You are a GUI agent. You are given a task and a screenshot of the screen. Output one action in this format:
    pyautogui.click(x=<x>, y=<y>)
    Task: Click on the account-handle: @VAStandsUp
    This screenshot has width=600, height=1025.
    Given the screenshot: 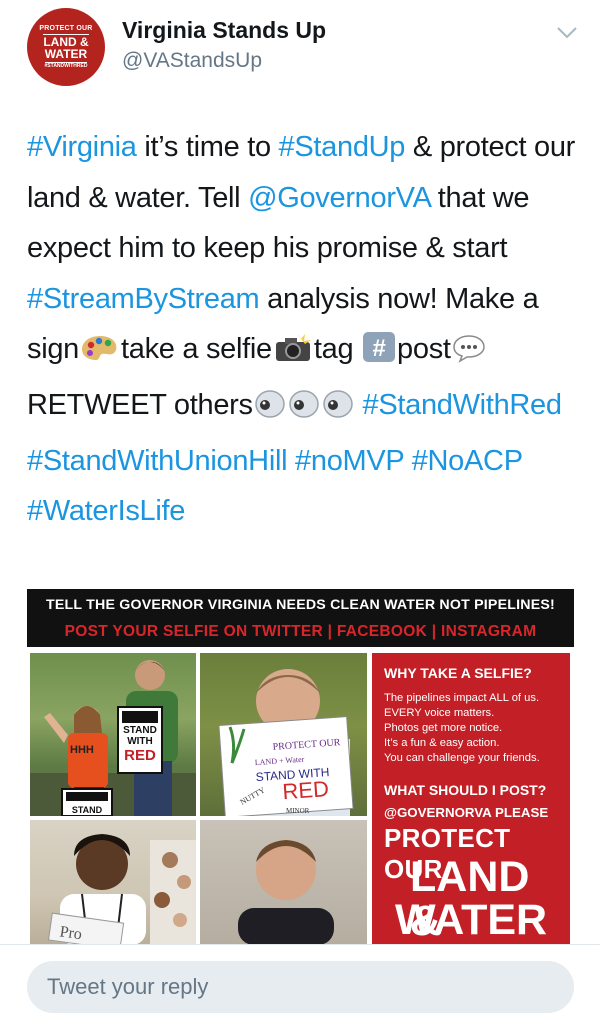 What is the action you would take?
    pyautogui.click(x=192, y=61)
    